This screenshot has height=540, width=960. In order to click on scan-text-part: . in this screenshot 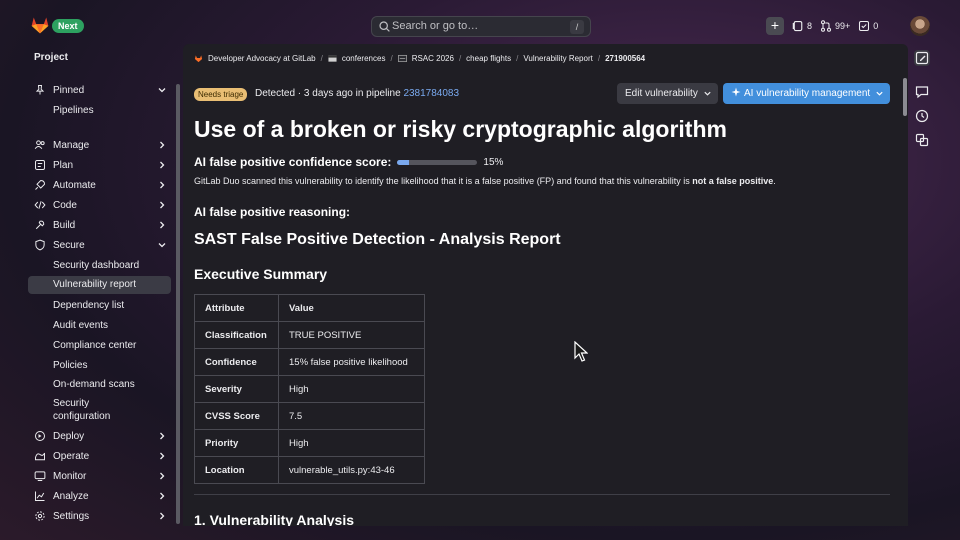, I will do `click(774, 181)`.